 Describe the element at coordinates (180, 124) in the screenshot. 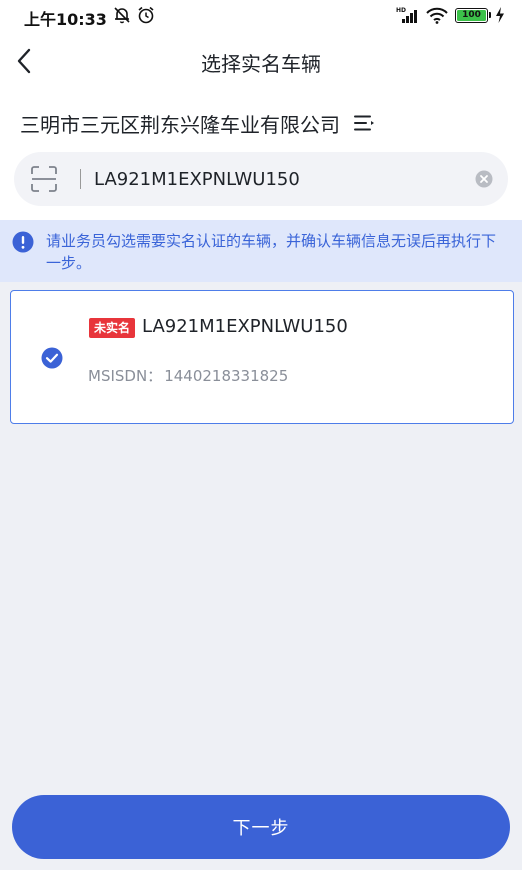

I see `company-name: 三明市三元区荆东兴隆车业有限公司` at that location.